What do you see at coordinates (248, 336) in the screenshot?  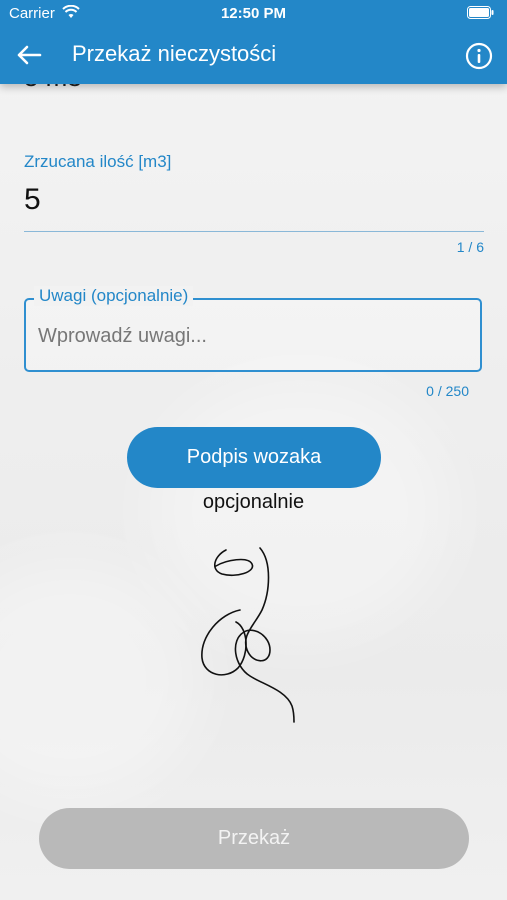 I see `notes-input` at bounding box center [248, 336].